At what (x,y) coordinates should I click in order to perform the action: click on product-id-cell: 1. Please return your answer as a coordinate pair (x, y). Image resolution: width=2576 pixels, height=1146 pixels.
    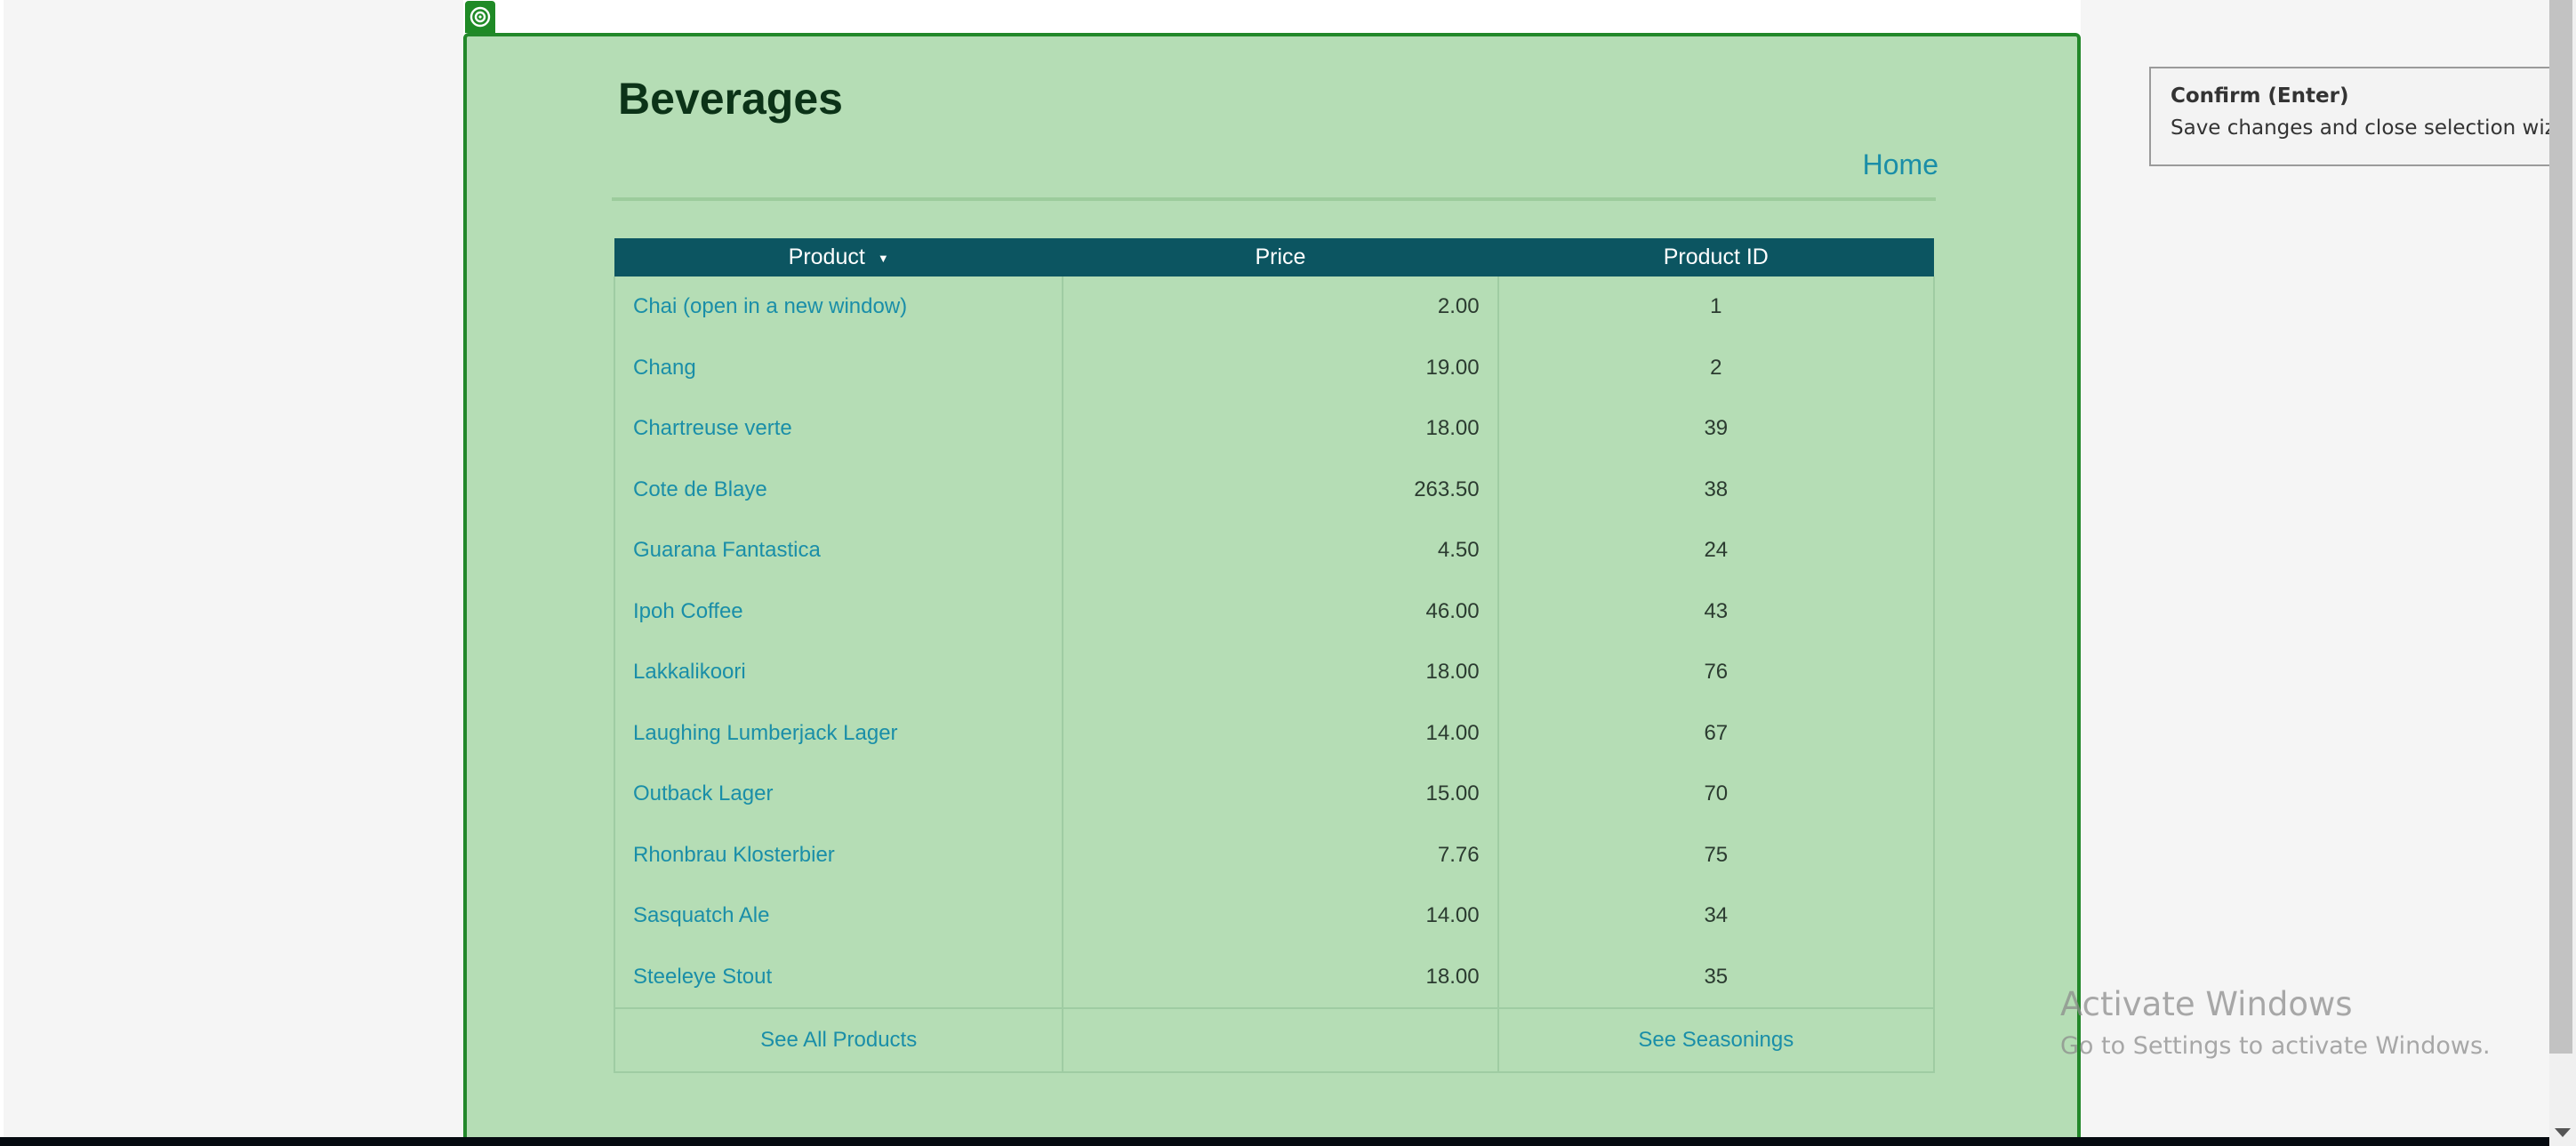
    Looking at the image, I should click on (1716, 307).